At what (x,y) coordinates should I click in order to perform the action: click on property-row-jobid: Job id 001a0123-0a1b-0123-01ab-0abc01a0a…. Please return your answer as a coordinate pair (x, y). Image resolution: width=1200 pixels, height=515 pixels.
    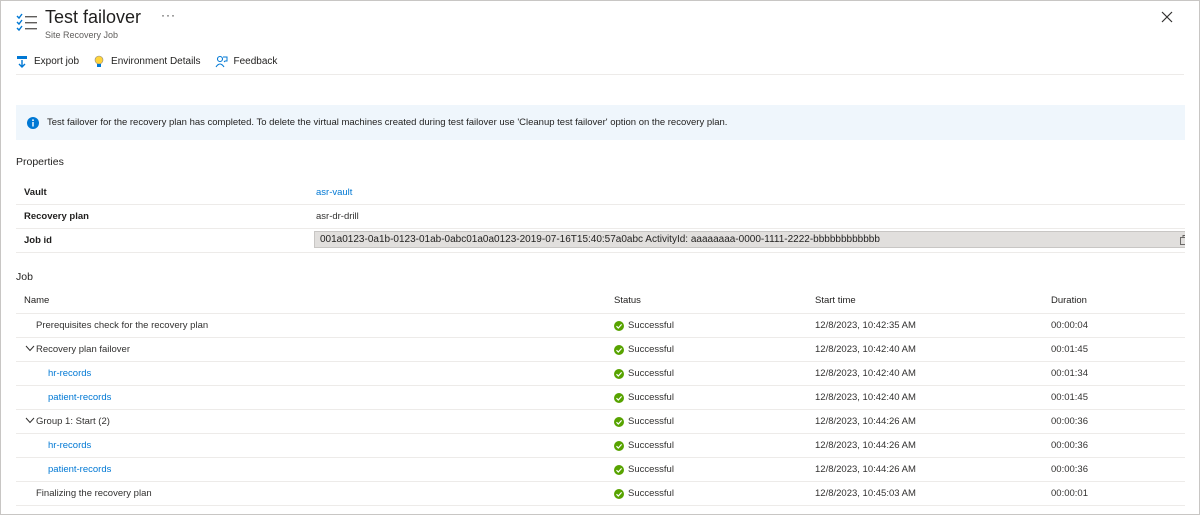
    Looking at the image, I should click on (606, 241).